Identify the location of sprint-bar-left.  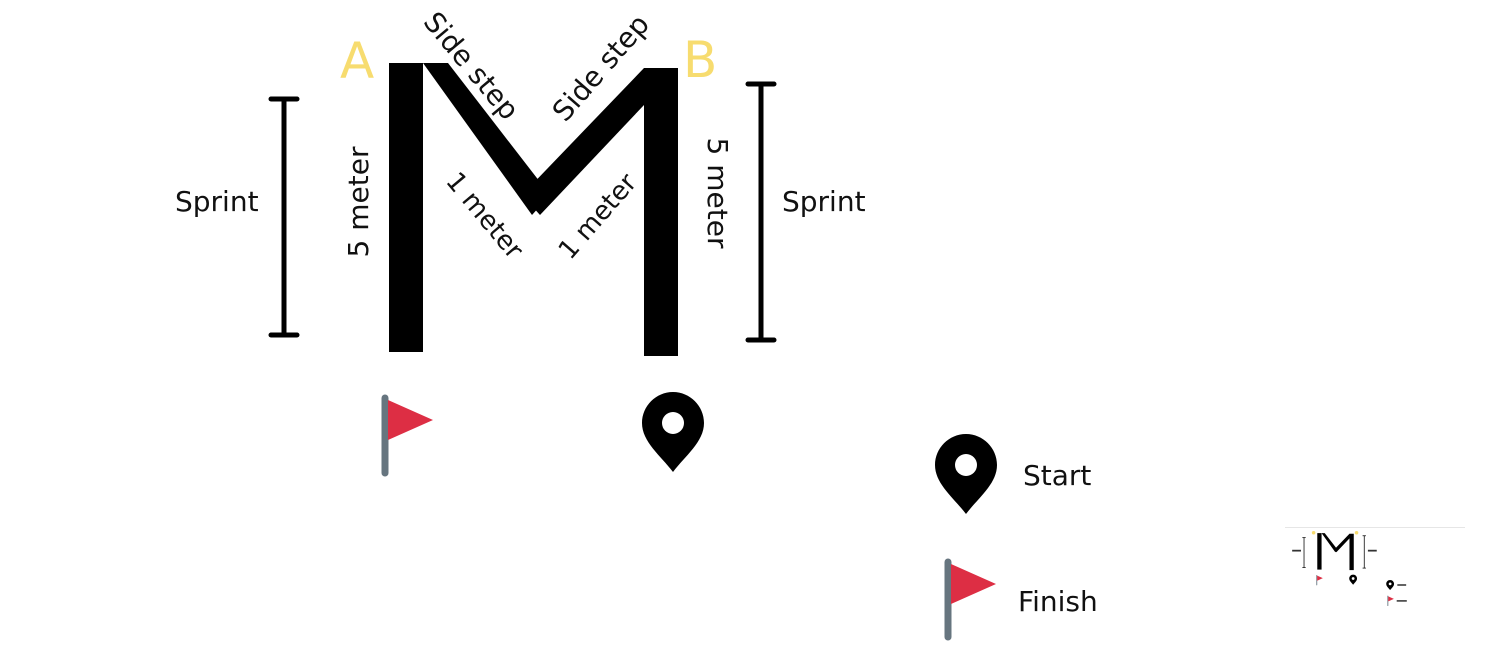
(284, 217).